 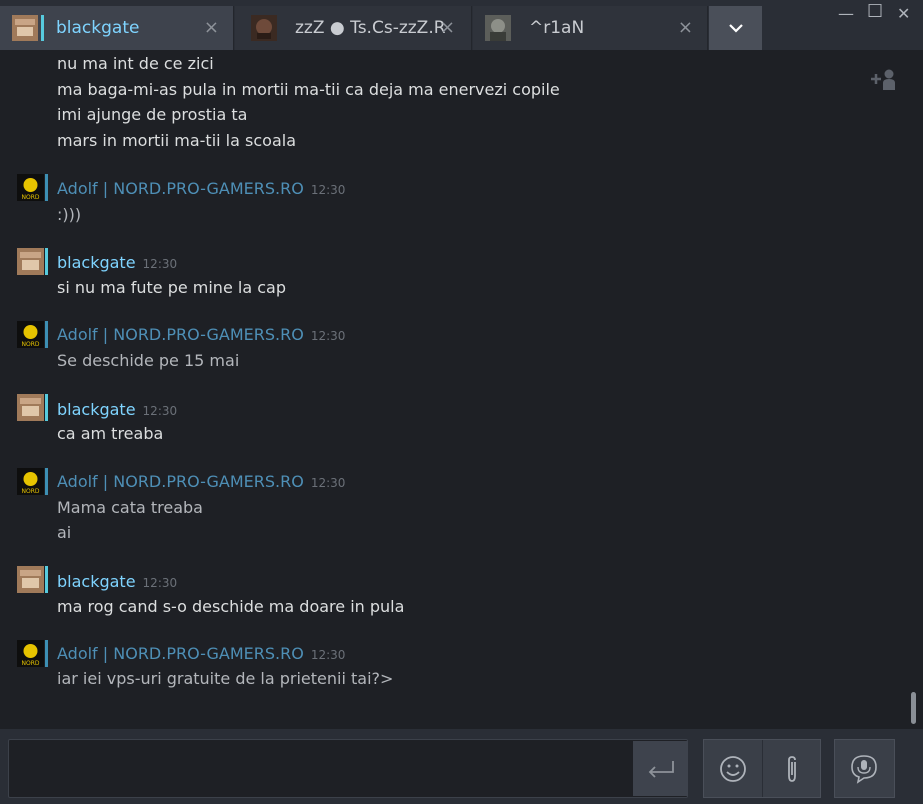 I want to click on send-button, so click(x=660, y=768).